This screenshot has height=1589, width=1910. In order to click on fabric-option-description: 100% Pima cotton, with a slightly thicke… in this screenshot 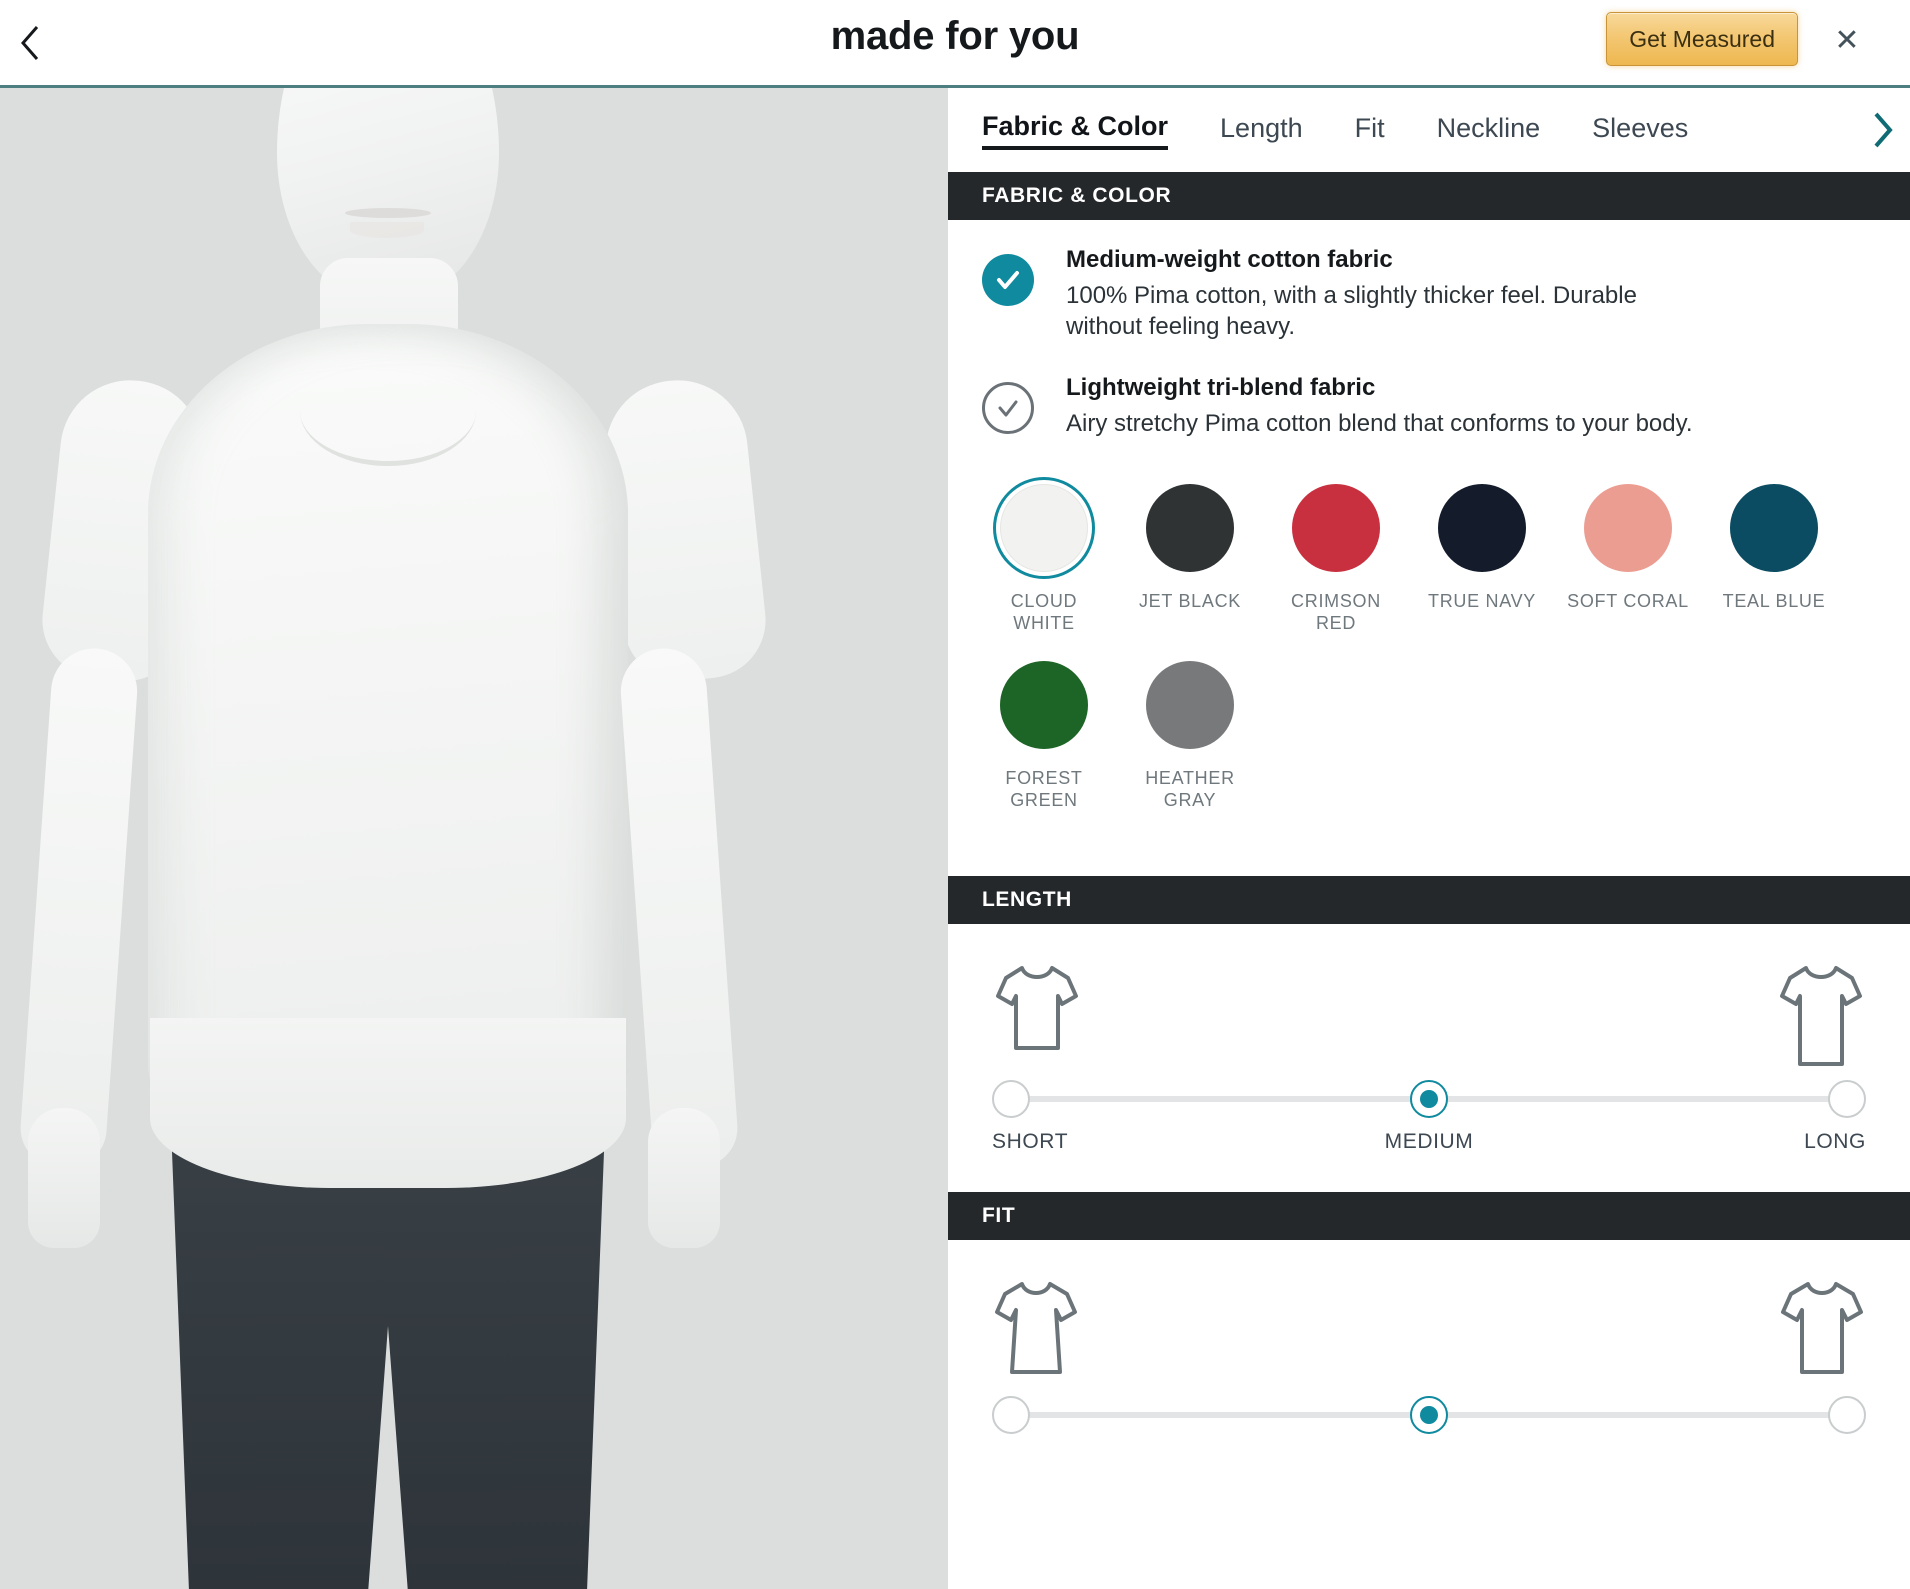, I will do `click(1351, 311)`.